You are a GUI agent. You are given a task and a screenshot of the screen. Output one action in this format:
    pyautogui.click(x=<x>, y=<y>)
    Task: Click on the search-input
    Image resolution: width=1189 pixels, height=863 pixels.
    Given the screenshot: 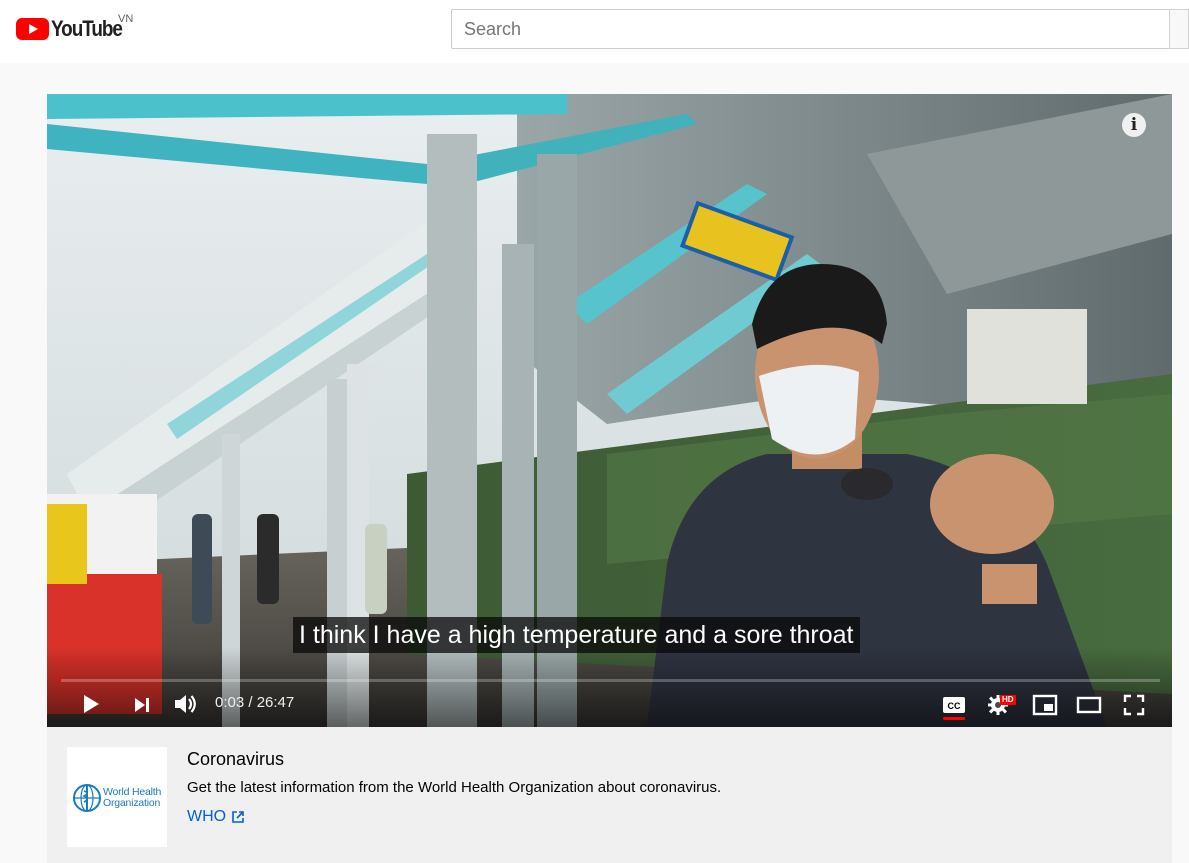 What is the action you would take?
    pyautogui.click(x=811, y=29)
    